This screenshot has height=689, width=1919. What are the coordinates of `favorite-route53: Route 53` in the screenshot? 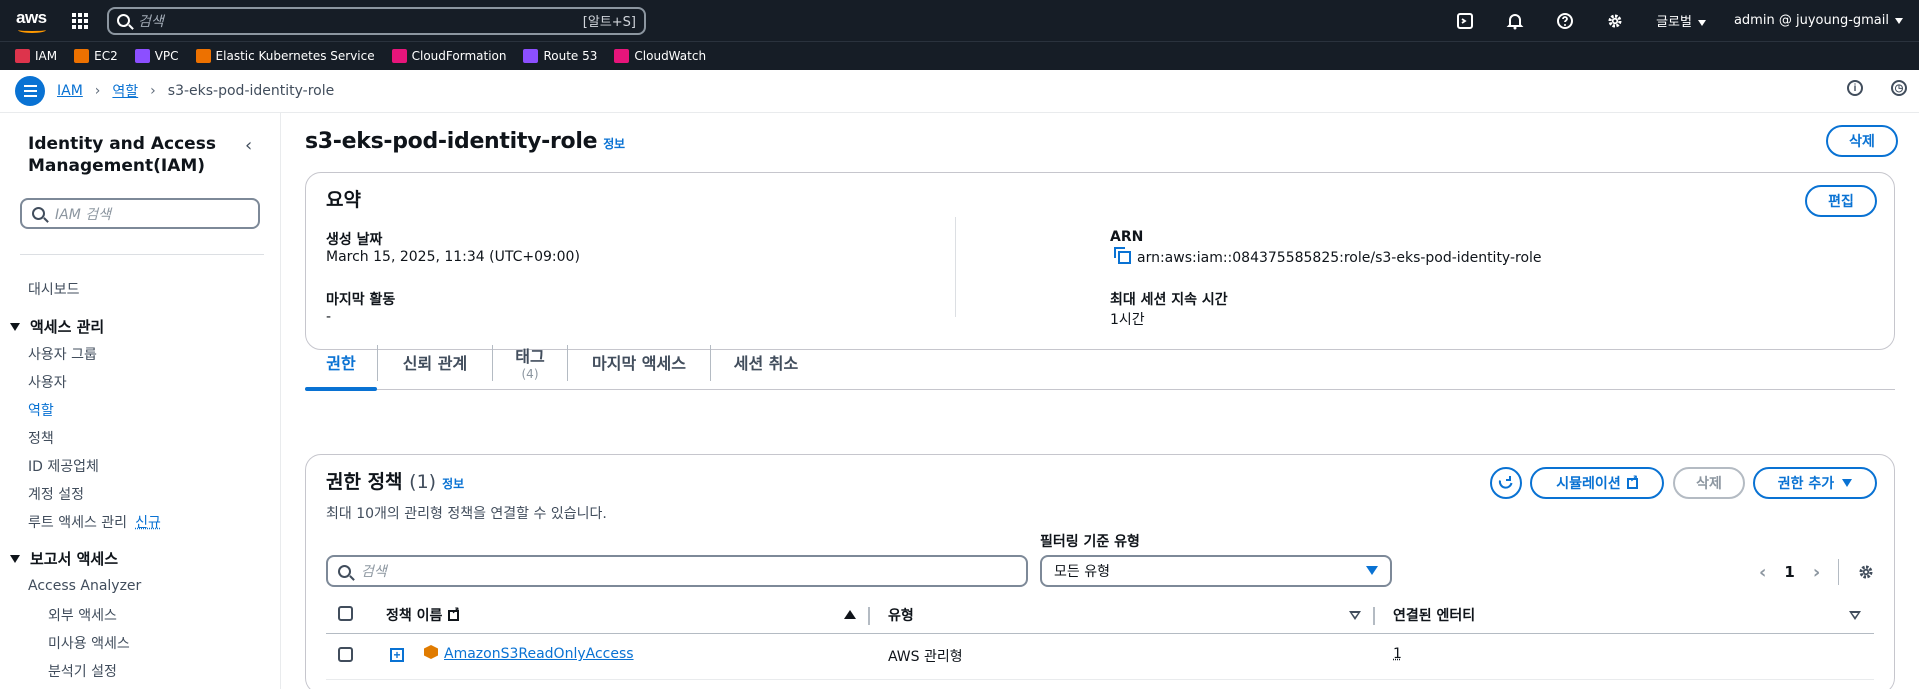 It's located at (560, 56).